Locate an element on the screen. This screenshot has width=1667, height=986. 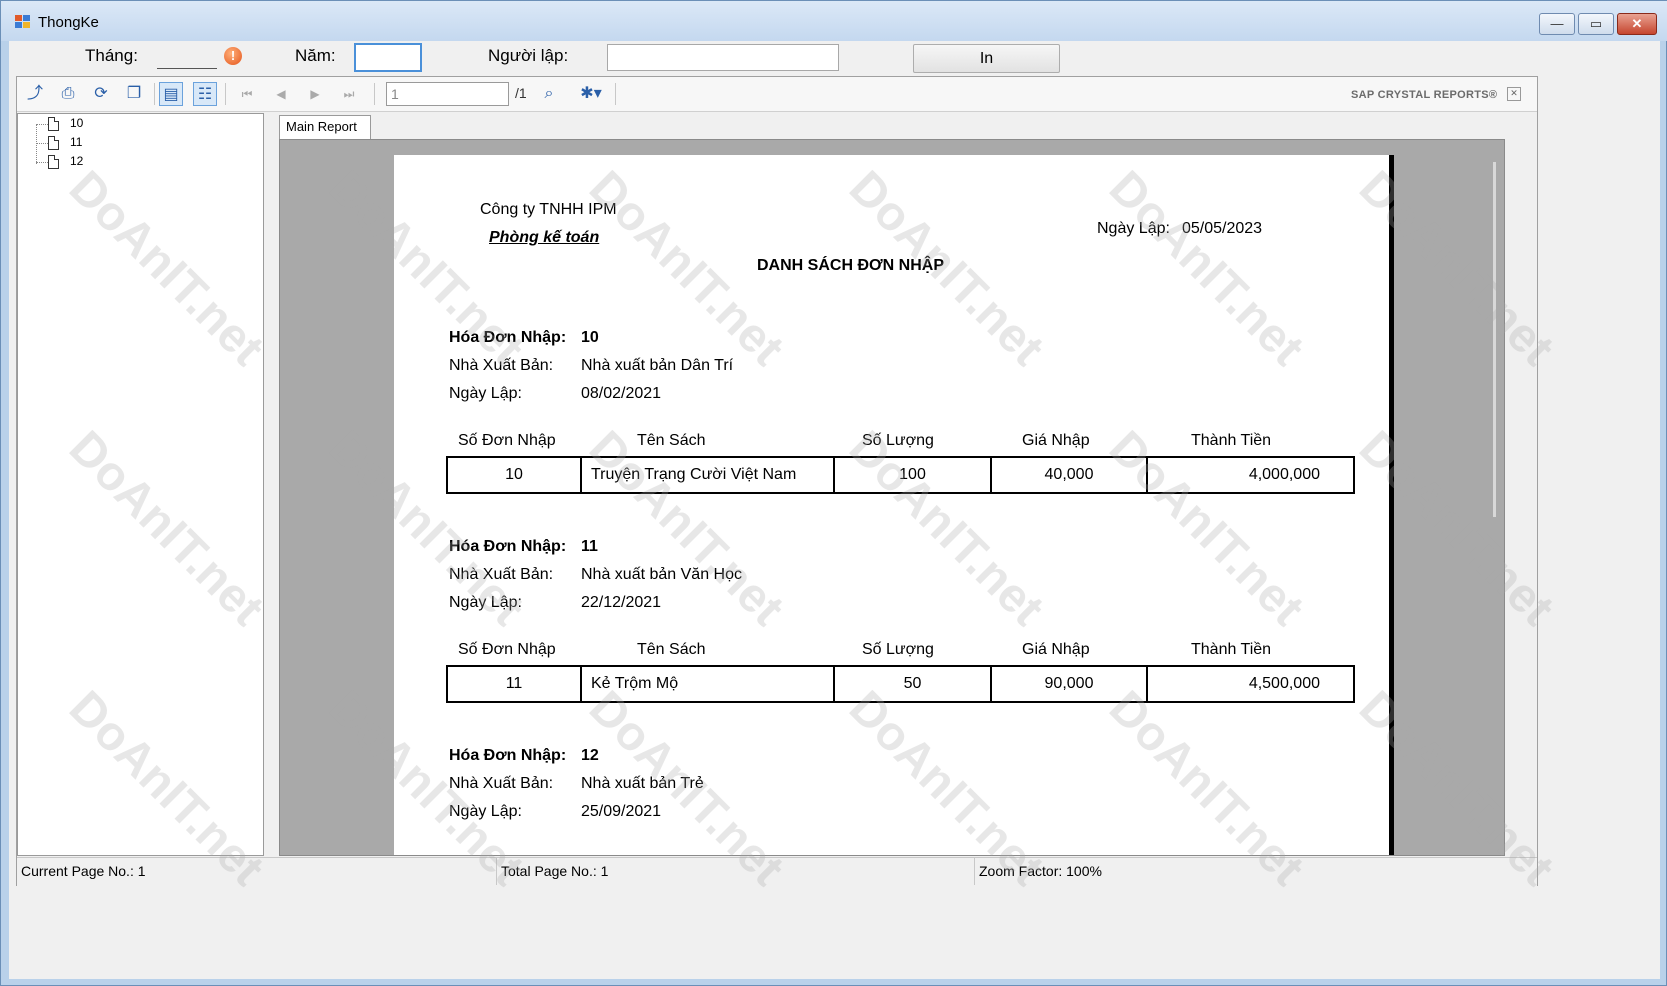
year-label: Năm: is located at coordinates (315, 55).